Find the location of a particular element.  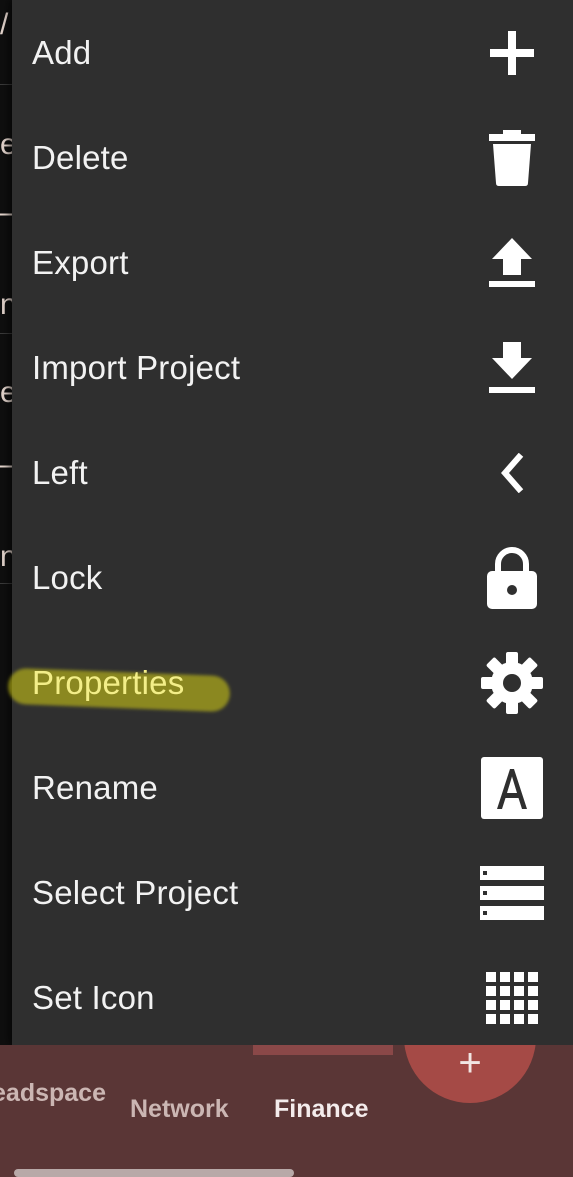

bottom-navigation: + eadspace Network Finance is located at coordinates (286, 1111).